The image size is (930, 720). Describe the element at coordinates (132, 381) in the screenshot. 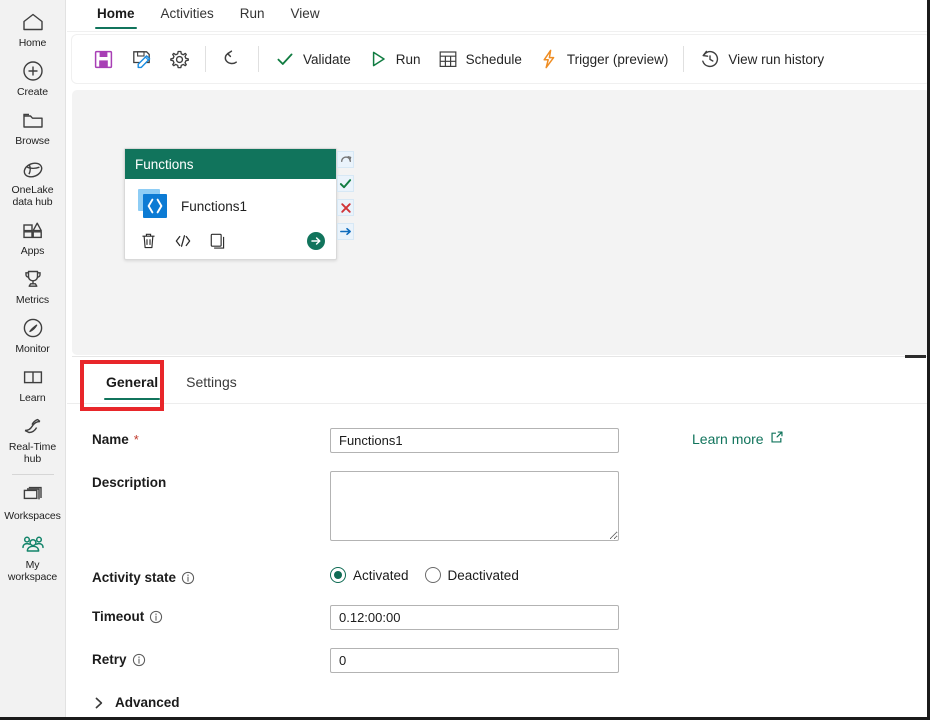

I see `tab-general: General` at that location.